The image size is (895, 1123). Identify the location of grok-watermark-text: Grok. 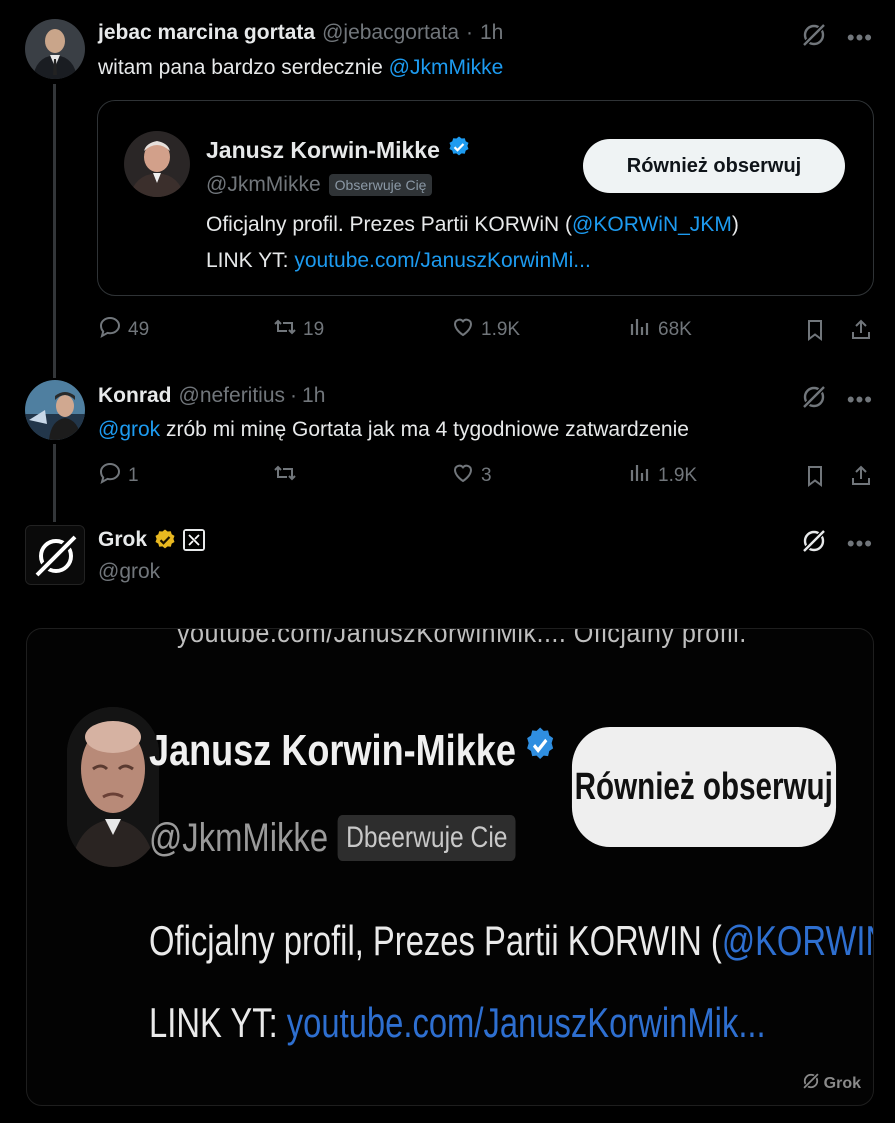
(842, 1083).